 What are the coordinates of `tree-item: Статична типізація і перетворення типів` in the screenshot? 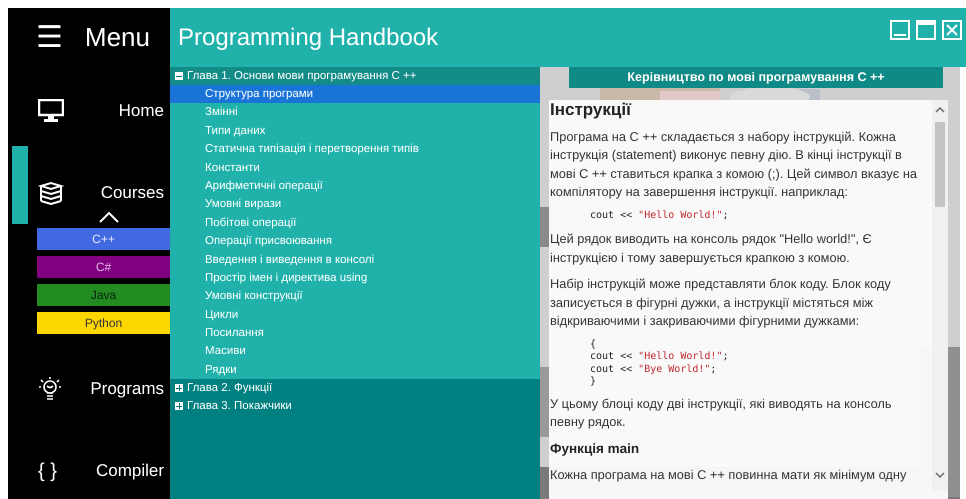 It's located at (355, 149).